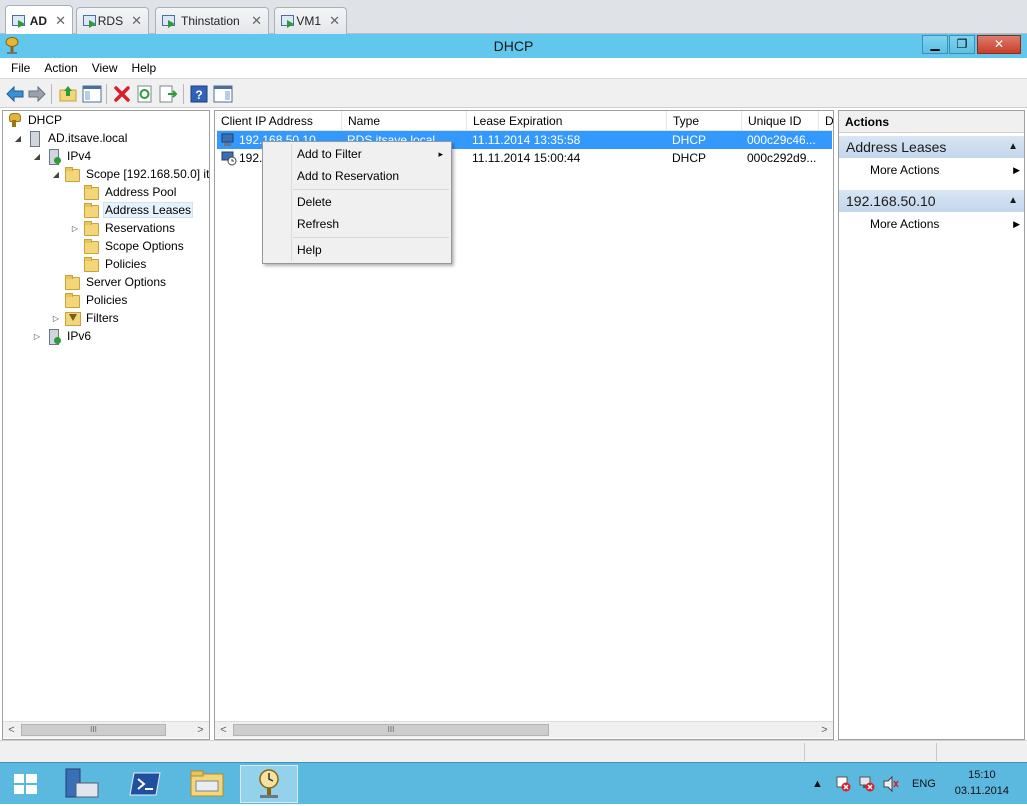  I want to click on list-horizontal-scrollbar: < III >, so click(524, 729).